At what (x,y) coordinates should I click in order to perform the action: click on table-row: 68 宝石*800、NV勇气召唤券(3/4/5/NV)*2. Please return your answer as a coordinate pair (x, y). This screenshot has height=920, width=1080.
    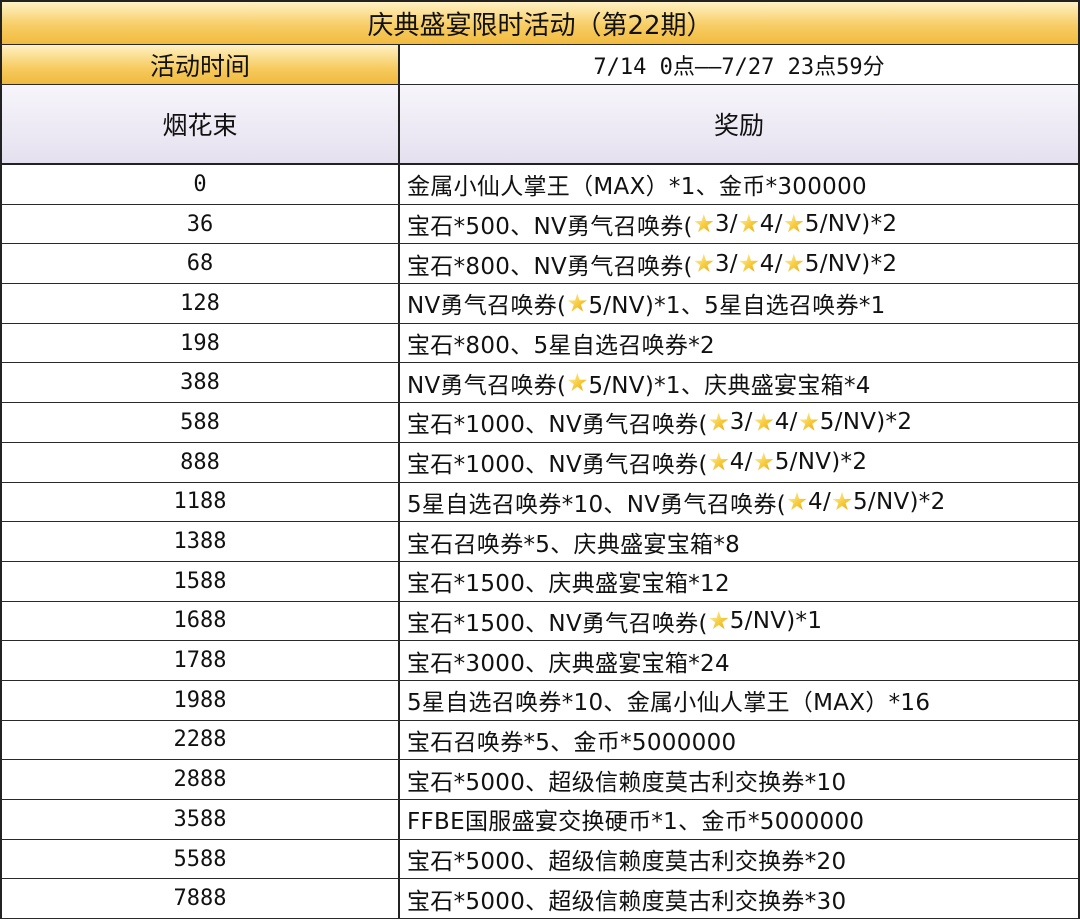
    Looking at the image, I should click on (540, 264).